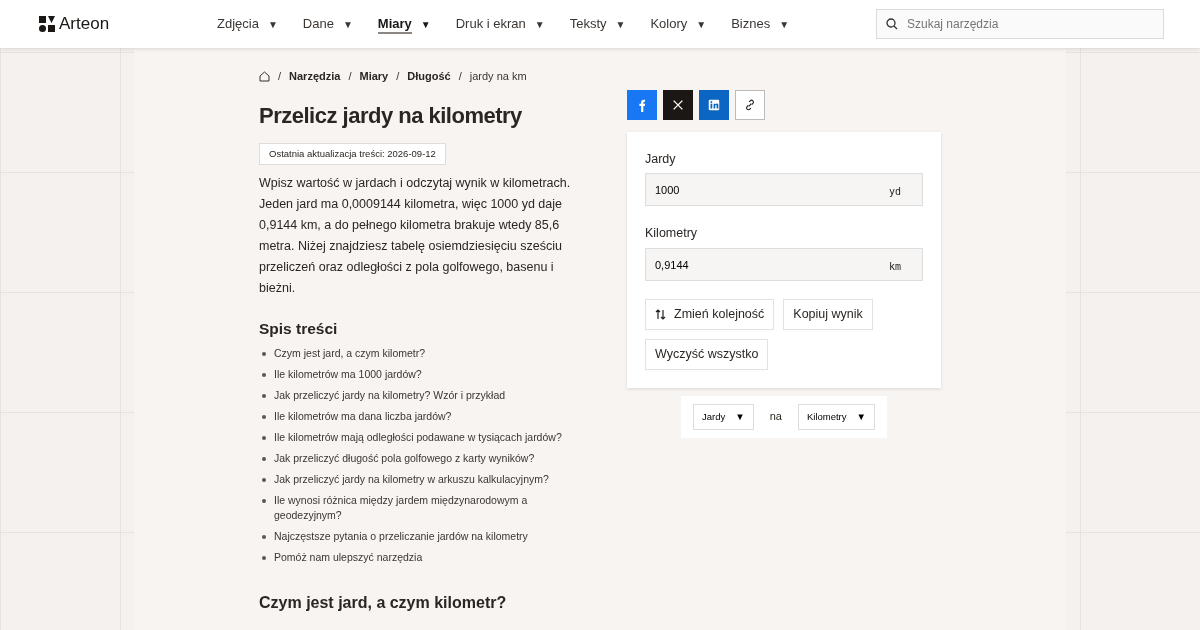  I want to click on nav-menu-item: Zdjęcia ▼, so click(247, 24).